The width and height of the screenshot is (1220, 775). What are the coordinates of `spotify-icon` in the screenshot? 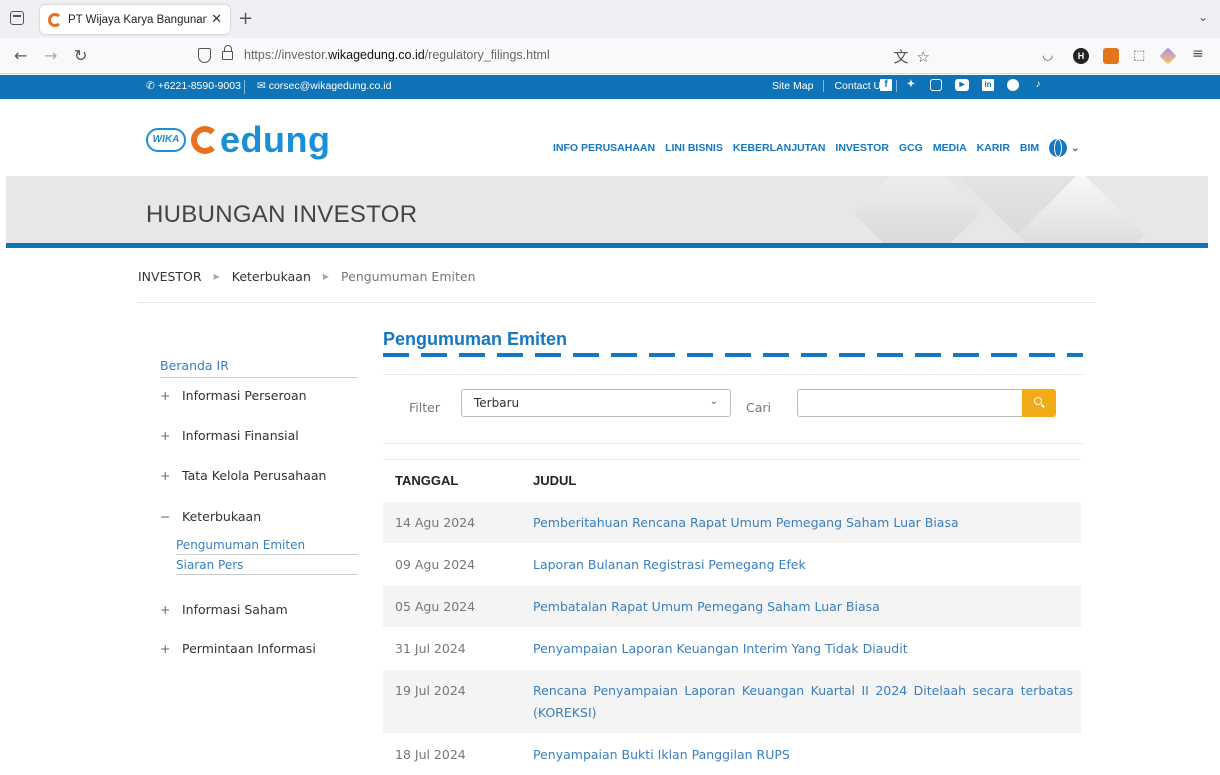 It's located at (1013, 85).